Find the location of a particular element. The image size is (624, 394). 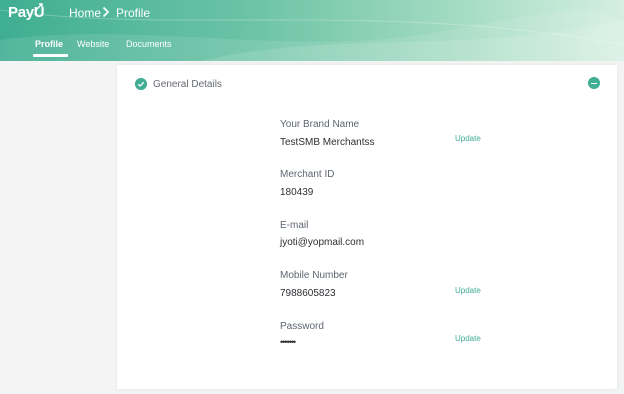

update-password-link: Update is located at coordinates (468, 338).